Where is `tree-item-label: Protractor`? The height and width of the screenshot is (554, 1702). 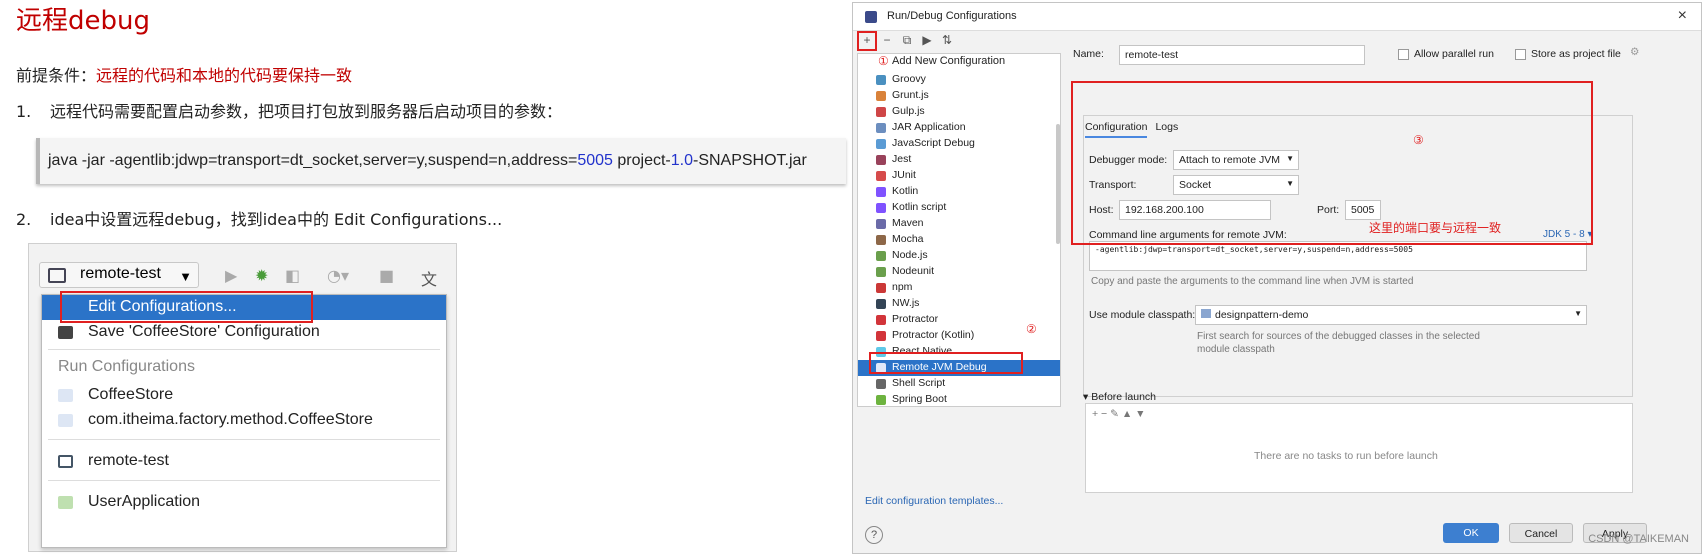 tree-item-label: Protractor is located at coordinates (915, 319).